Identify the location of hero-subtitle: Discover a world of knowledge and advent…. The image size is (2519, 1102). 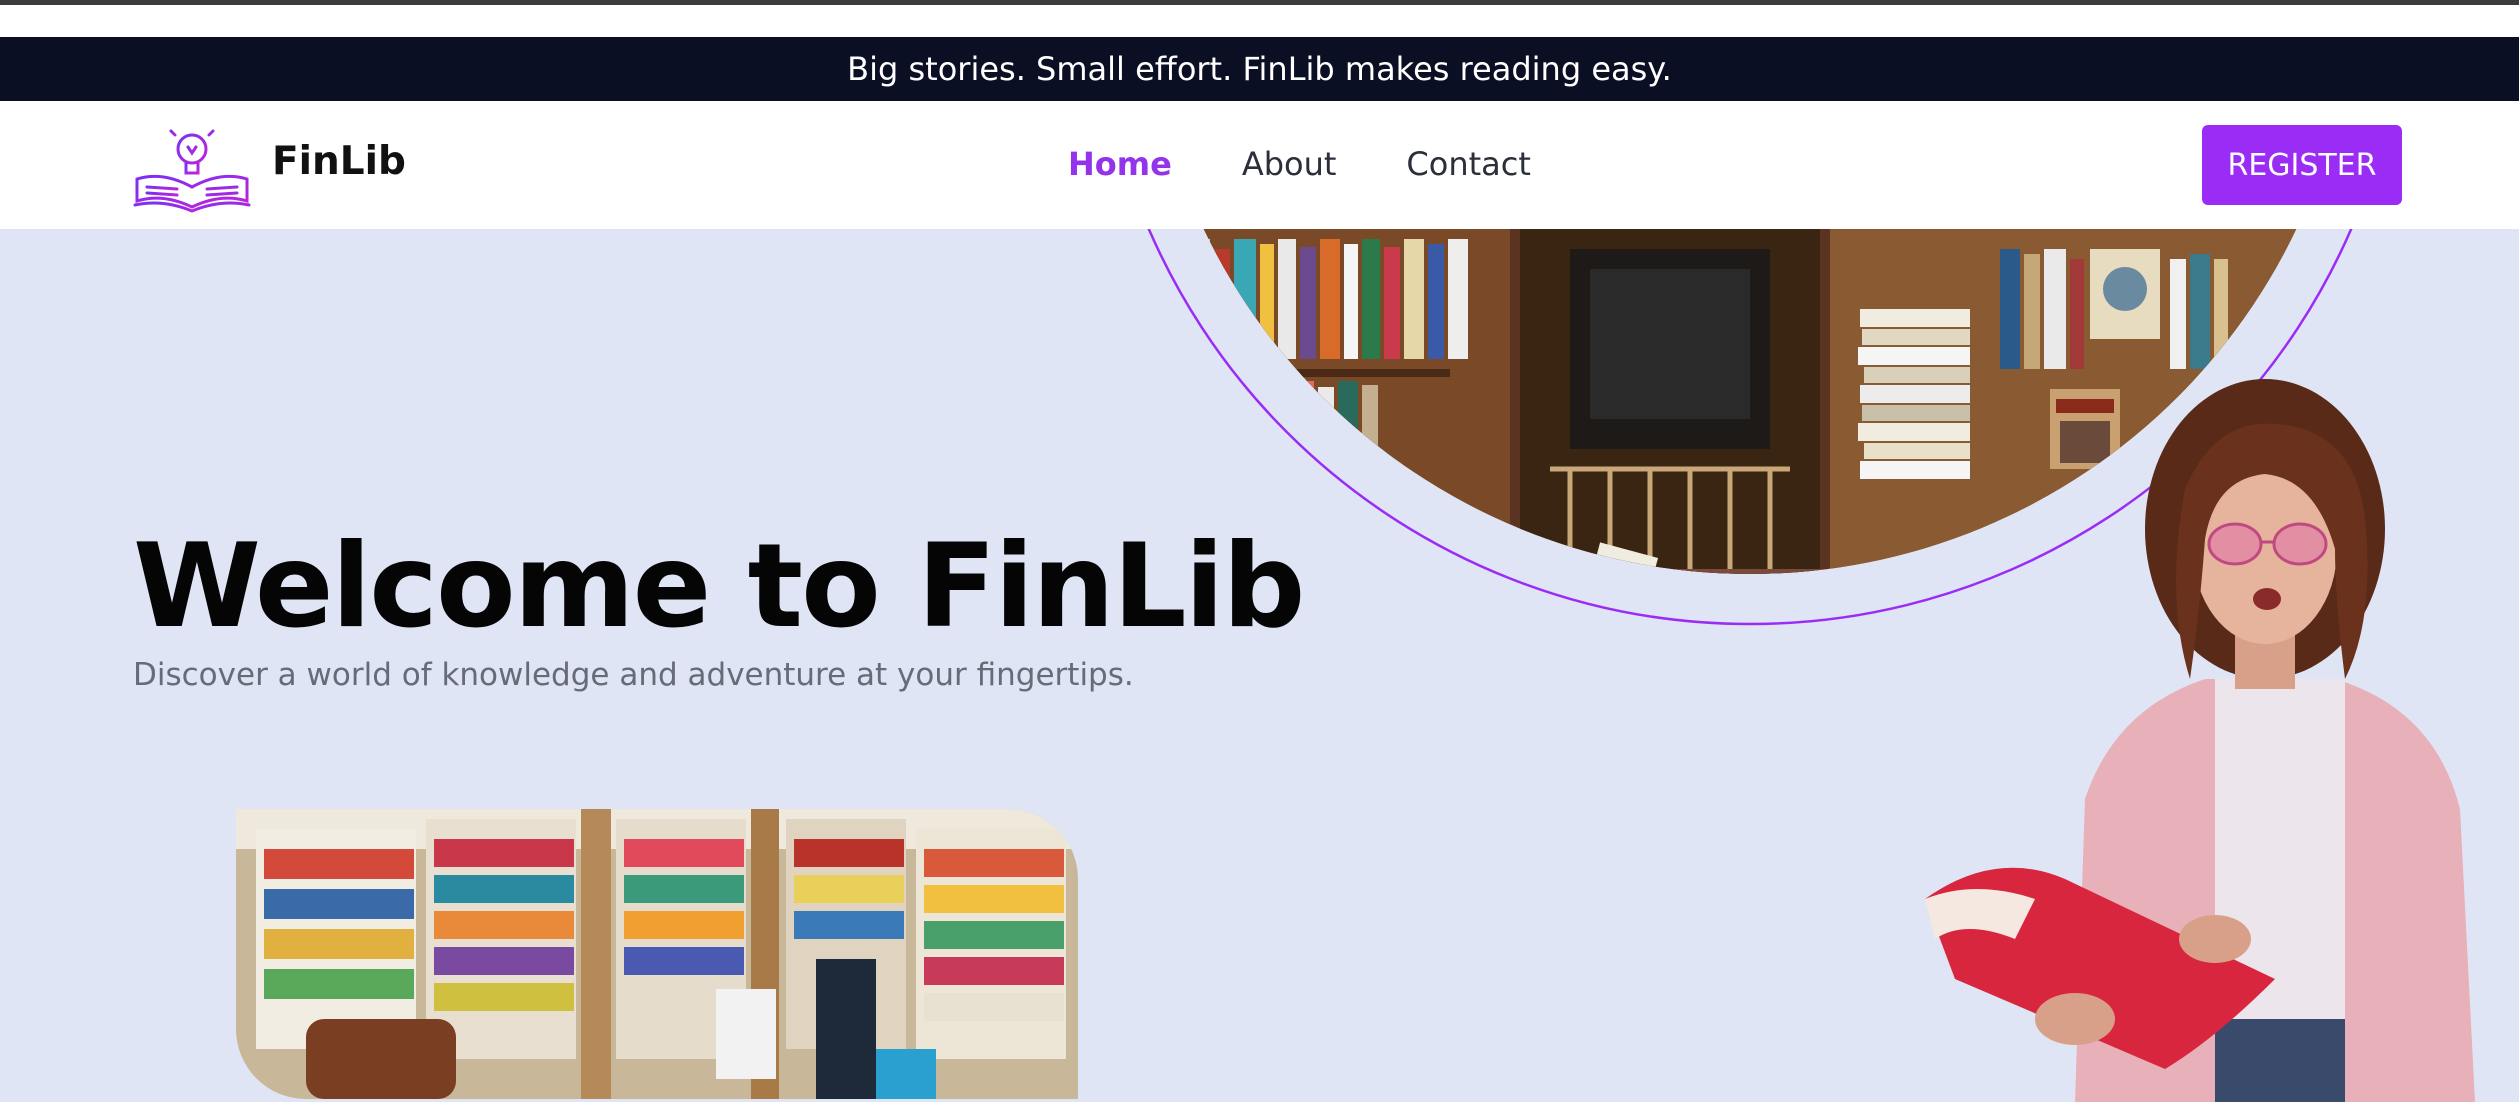
(633, 675).